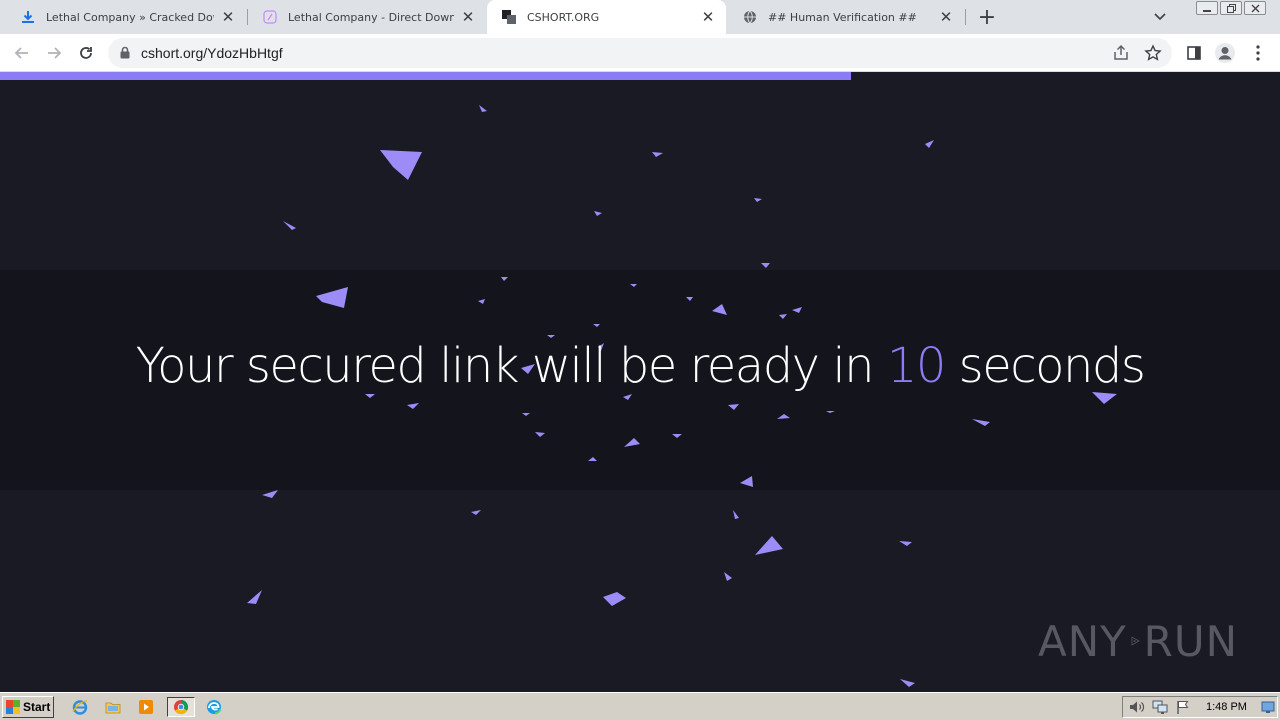 The height and width of the screenshot is (720, 1280). I want to click on reload-button, so click(86, 53).